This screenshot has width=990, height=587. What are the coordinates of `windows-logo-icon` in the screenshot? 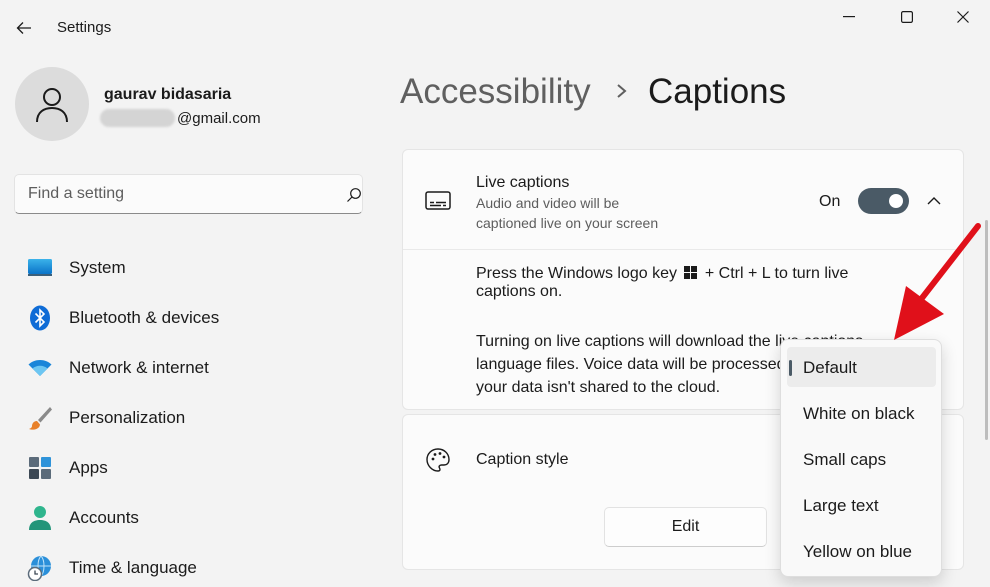 It's located at (691, 272).